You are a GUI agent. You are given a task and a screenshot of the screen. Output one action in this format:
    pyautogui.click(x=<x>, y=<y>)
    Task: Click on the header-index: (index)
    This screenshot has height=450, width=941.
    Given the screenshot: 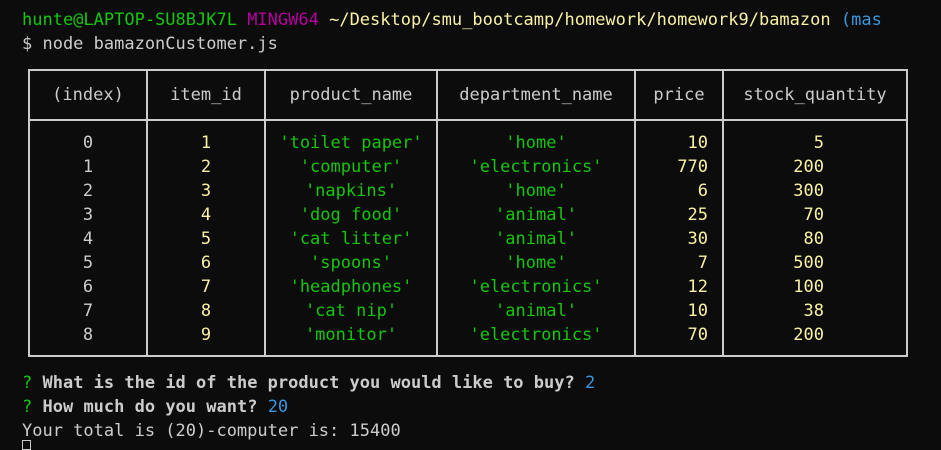 What is the action you would take?
    pyautogui.click(x=88, y=95)
    